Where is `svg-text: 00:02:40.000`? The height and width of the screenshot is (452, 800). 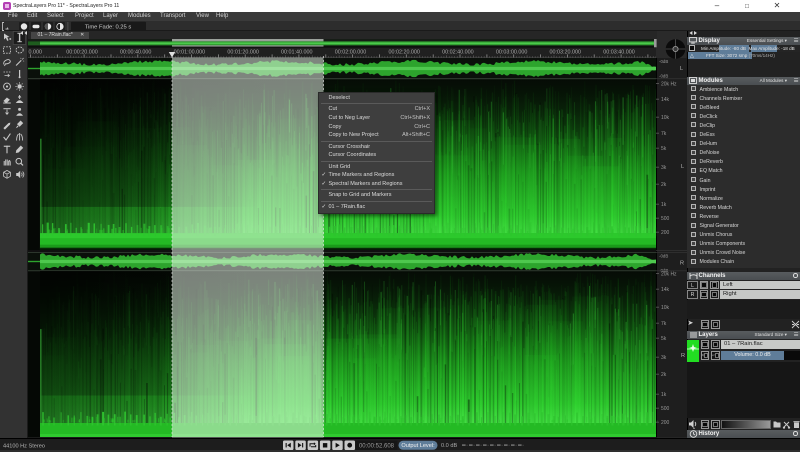
svg-text: 00:02:40.000 is located at coordinates (457, 53).